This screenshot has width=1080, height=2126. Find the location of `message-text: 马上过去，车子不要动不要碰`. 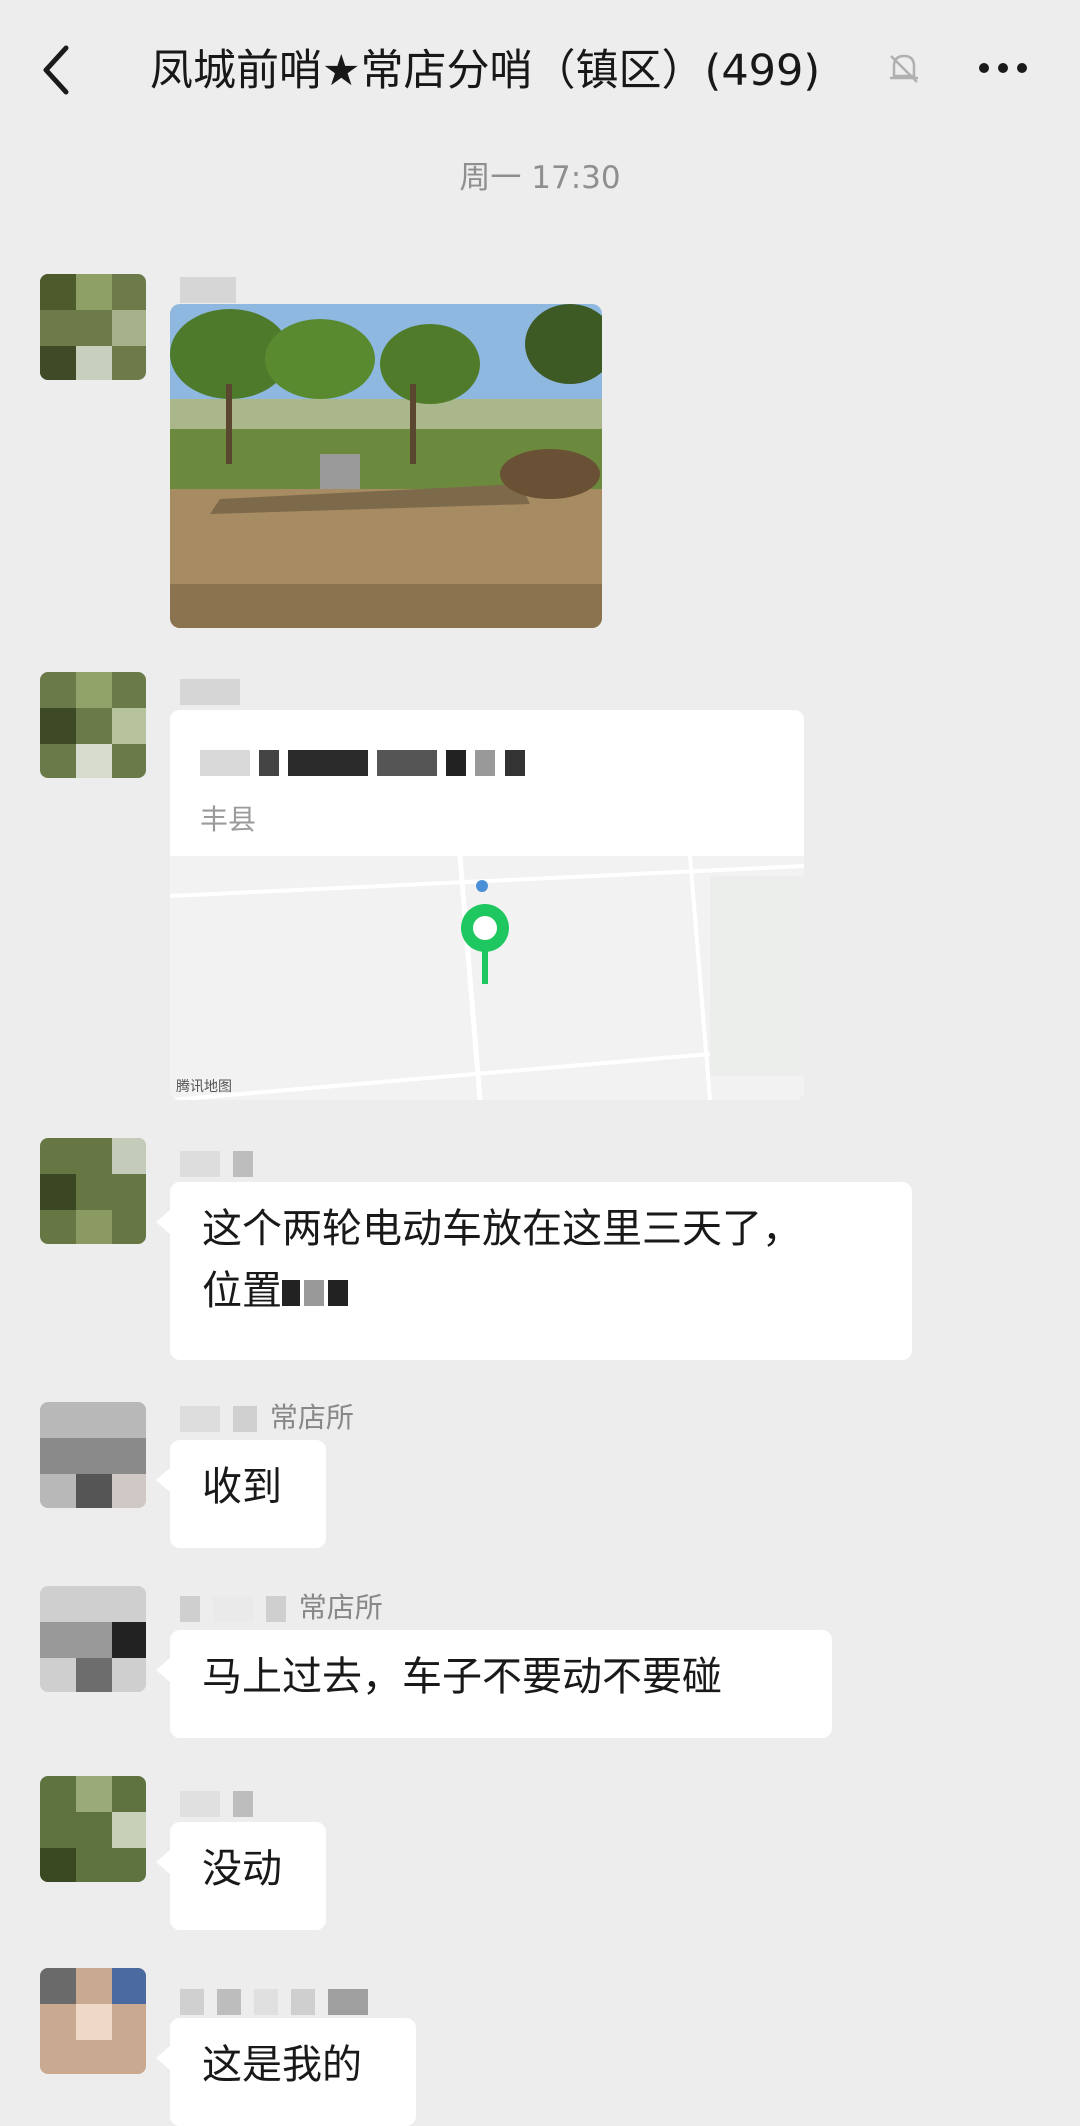

message-text: 马上过去，车子不要动不要碰 is located at coordinates (462, 1677).